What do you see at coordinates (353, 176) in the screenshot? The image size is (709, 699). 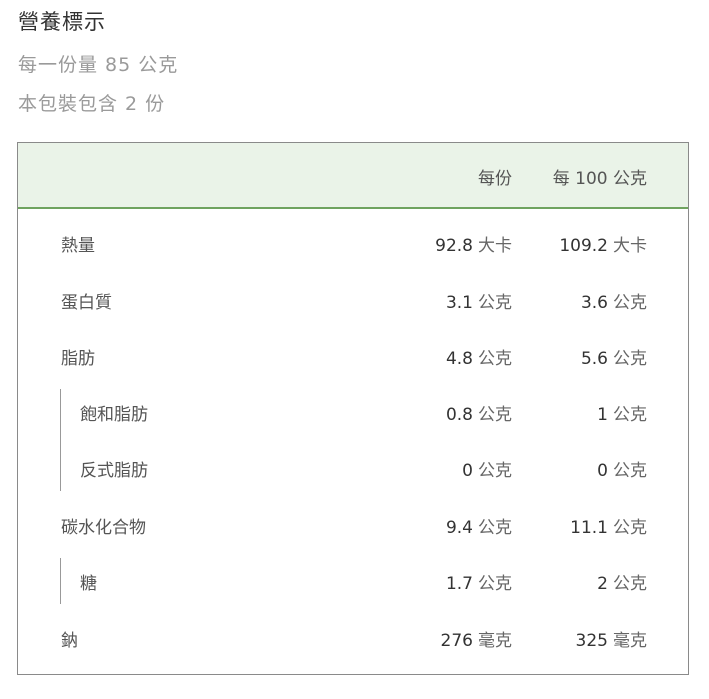 I see `table-header: 每份 每 100 公克` at bounding box center [353, 176].